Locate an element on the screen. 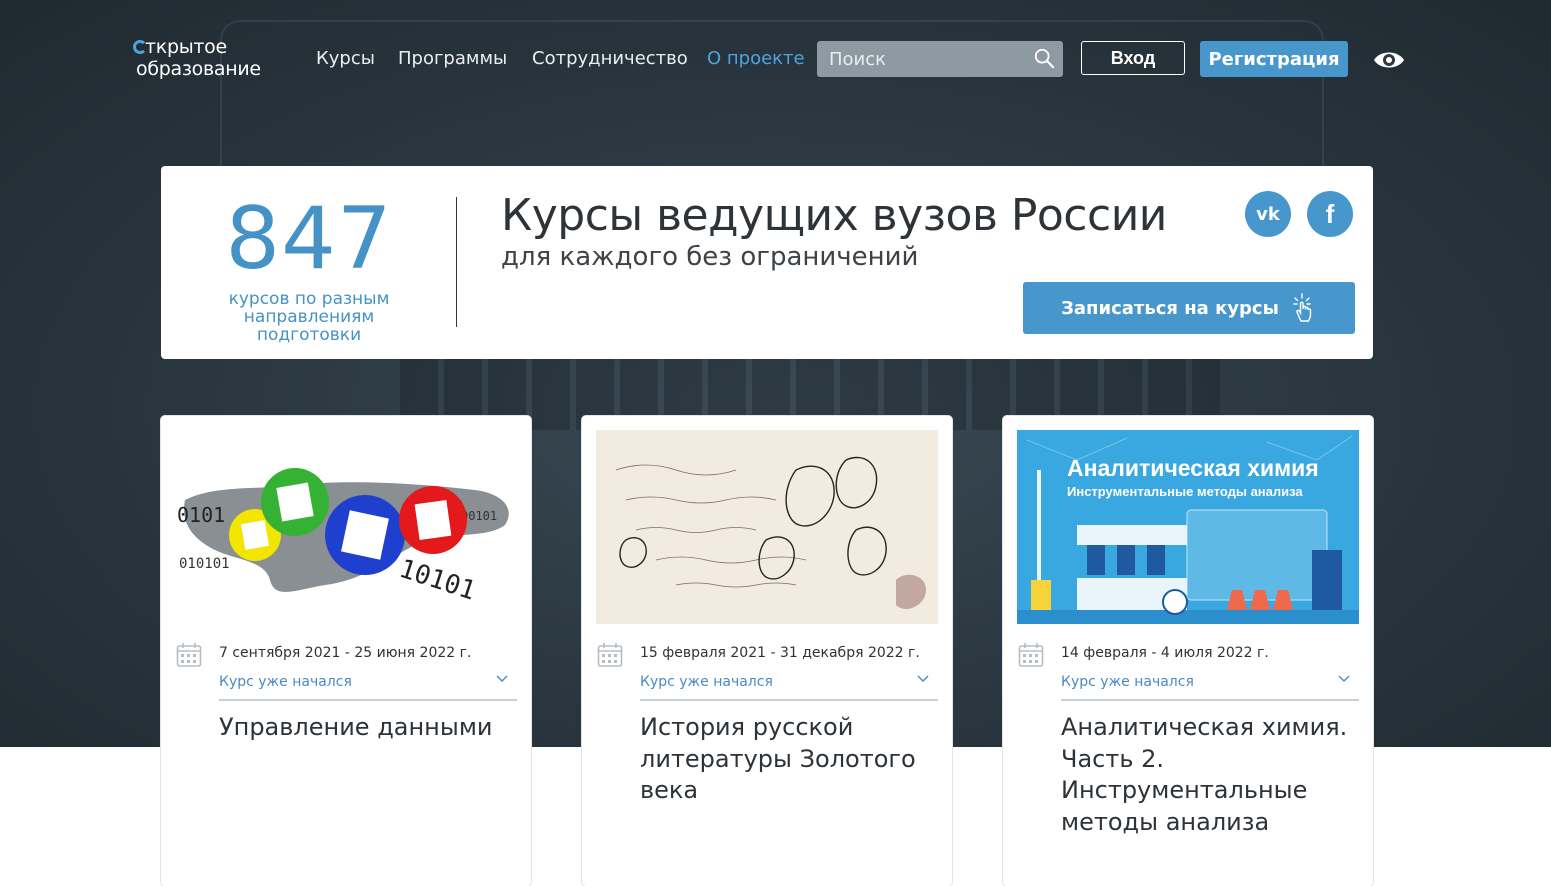 This screenshot has width=1551, height=886. enroll-button: Записаться на курсы is located at coordinates (1189, 308).